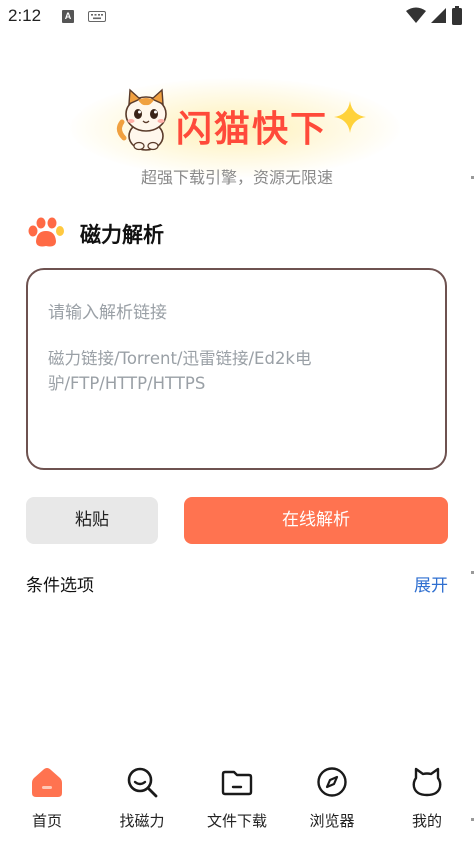 The image size is (474, 842). Describe the element at coordinates (237, 783) in the screenshot. I see `folder-icon` at that location.